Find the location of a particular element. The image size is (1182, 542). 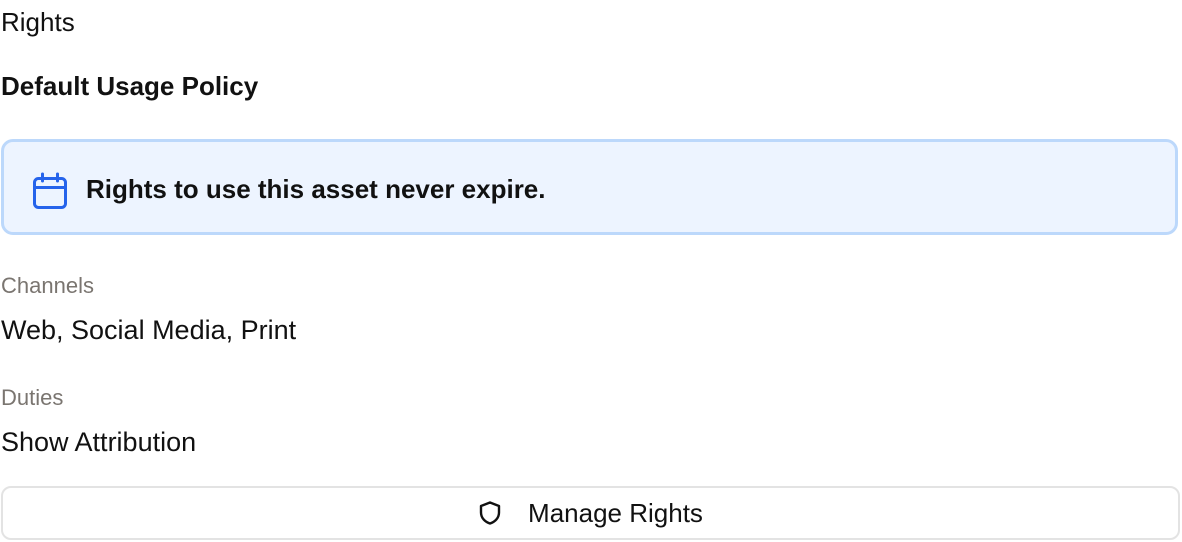

expiry-notice-text: Rights to use this asset never expire. is located at coordinates (316, 189).